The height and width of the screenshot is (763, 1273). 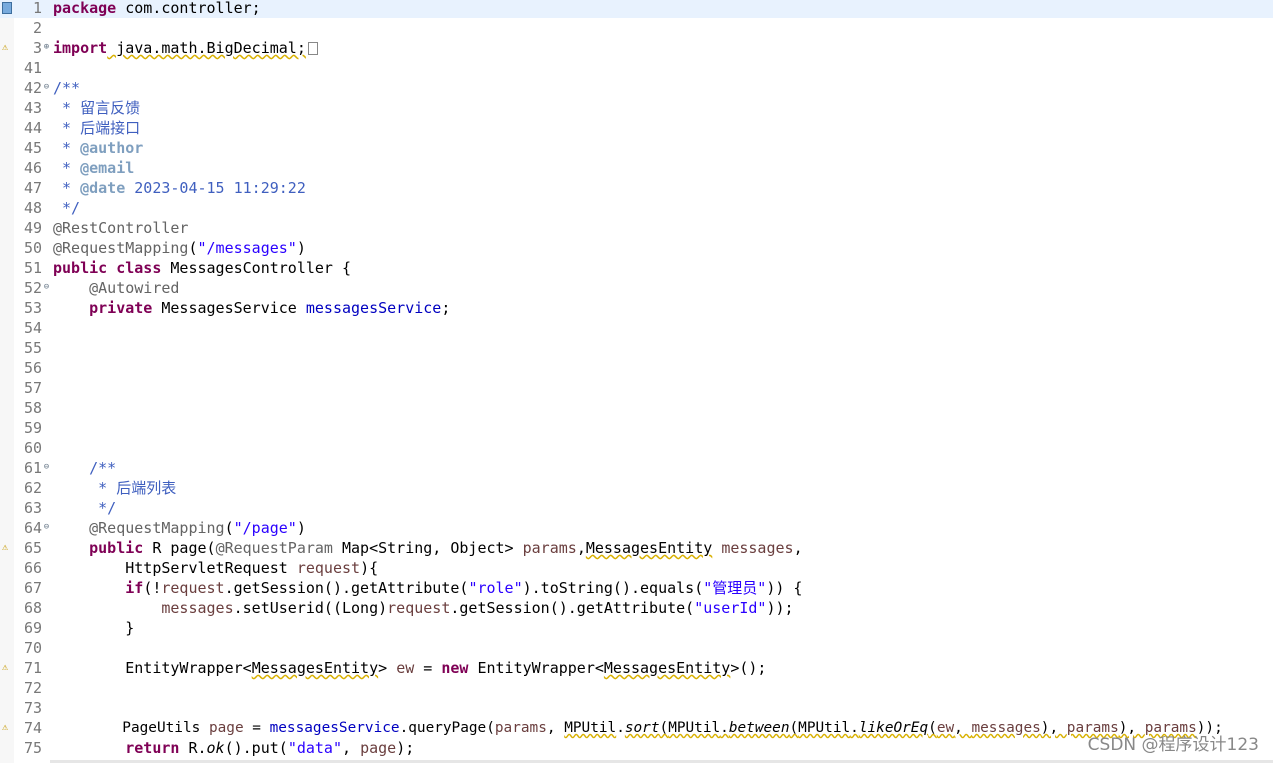 What do you see at coordinates (893, 728) in the screenshot?
I see `static-method: likeOrEq` at bounding box center [893, 728].